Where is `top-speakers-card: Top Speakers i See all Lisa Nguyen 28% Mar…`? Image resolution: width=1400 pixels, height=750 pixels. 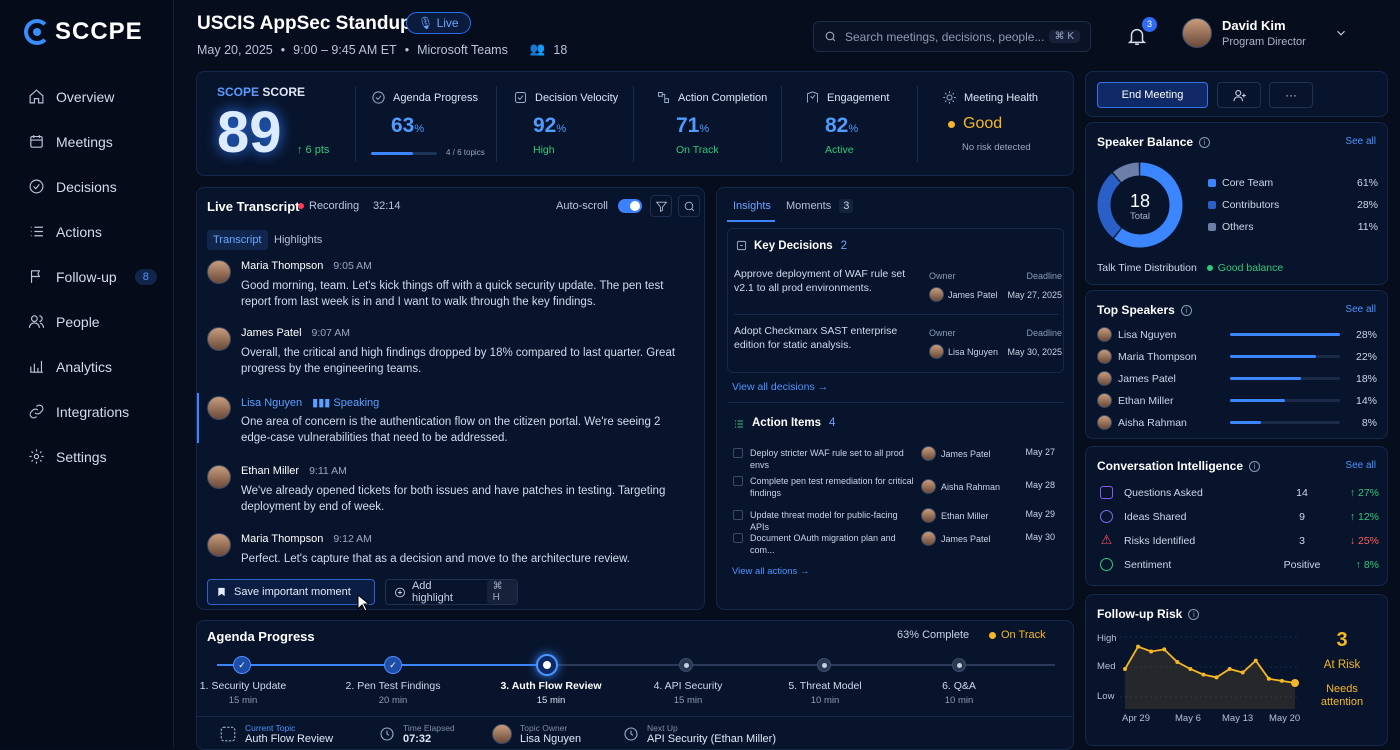
top-speakers-card: Top Speakers i See all Lisa Nguyen 28% Mar… is located at coordinates (1236, 364).